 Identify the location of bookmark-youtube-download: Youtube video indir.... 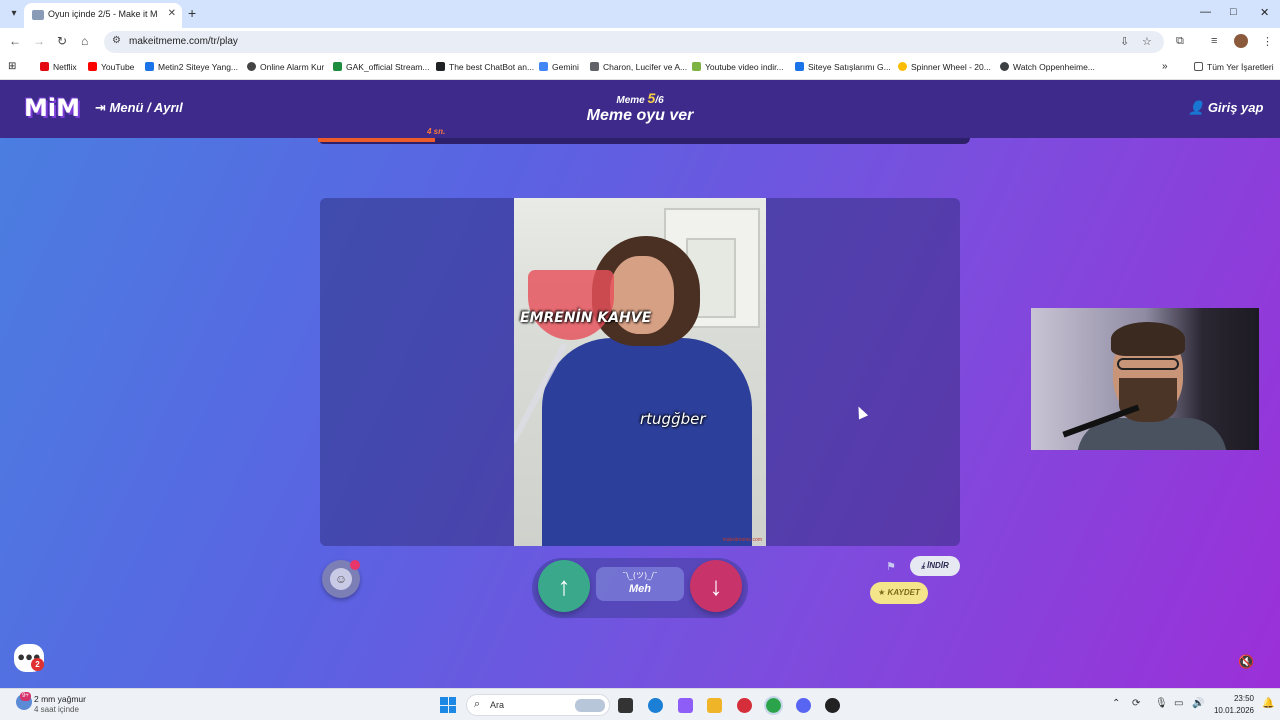
(738, 67).